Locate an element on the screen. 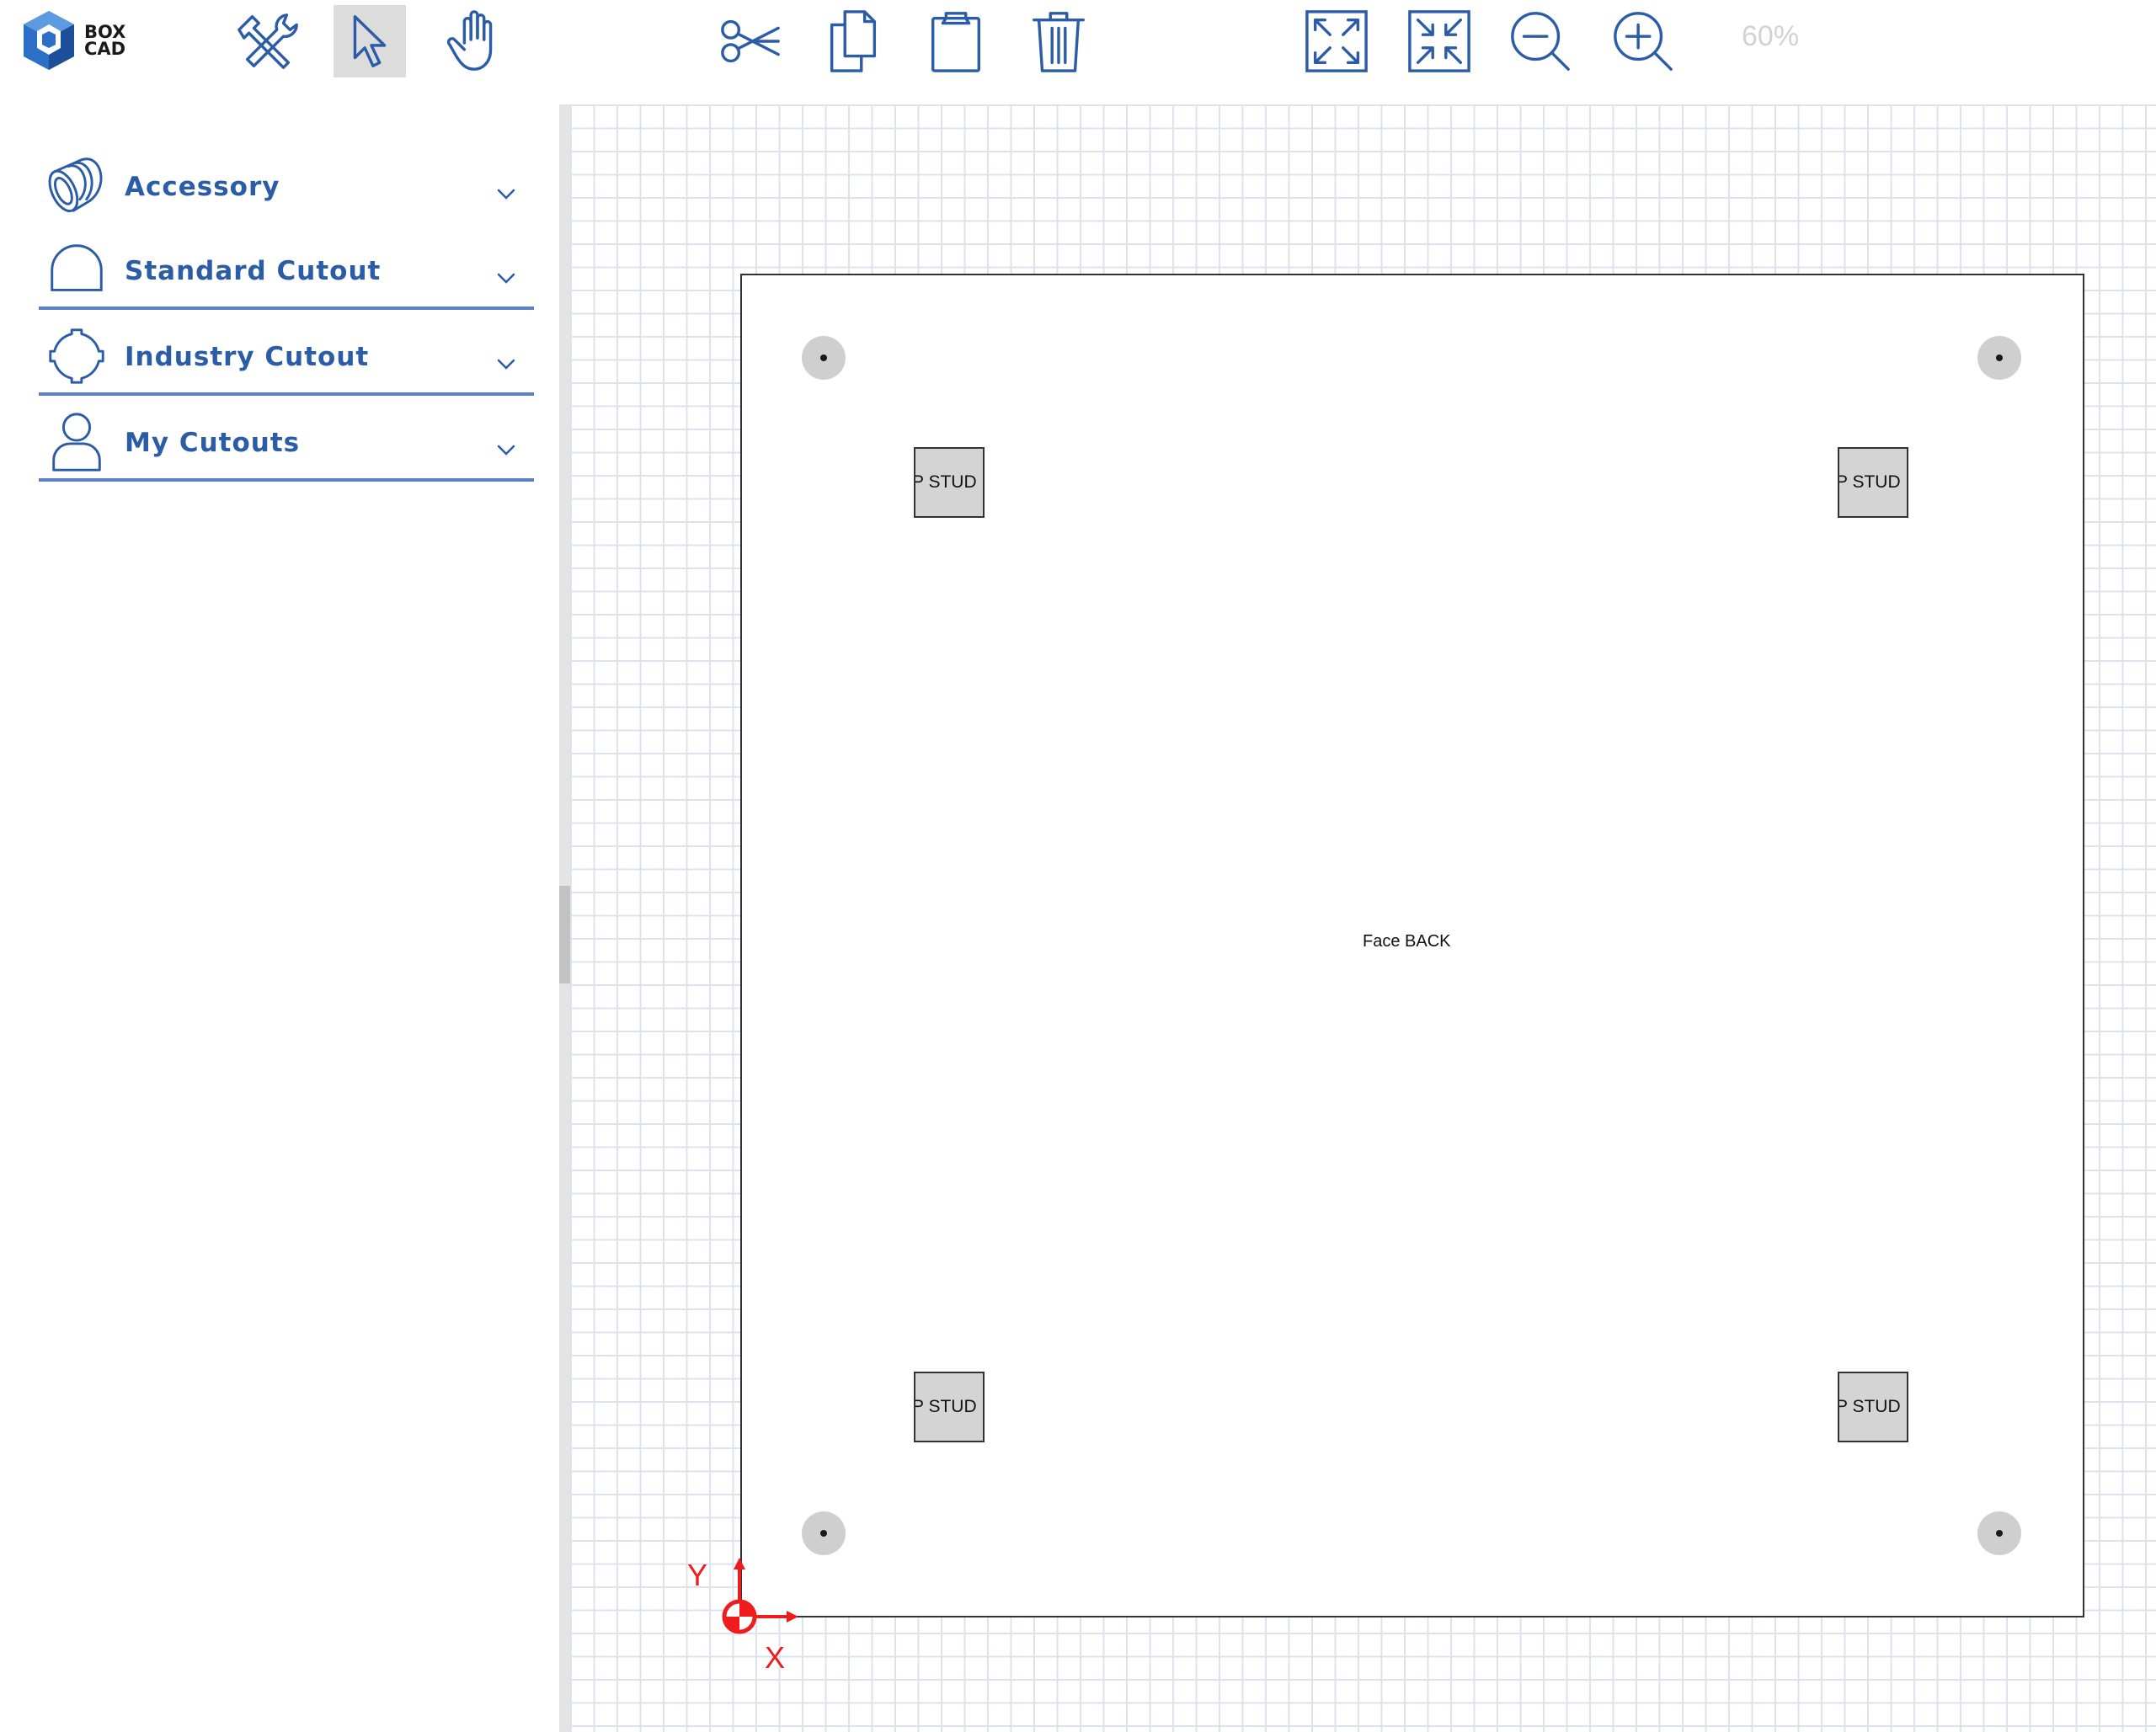  standard-cutout-icon is located at coordinates (77, 268).